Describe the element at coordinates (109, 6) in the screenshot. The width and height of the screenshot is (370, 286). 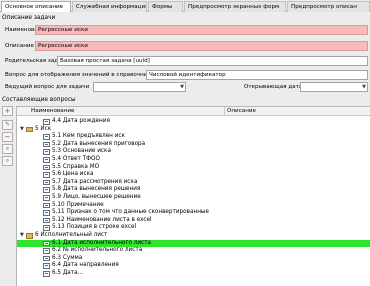
I see `tab-service-info: Служебная информация` at that location.